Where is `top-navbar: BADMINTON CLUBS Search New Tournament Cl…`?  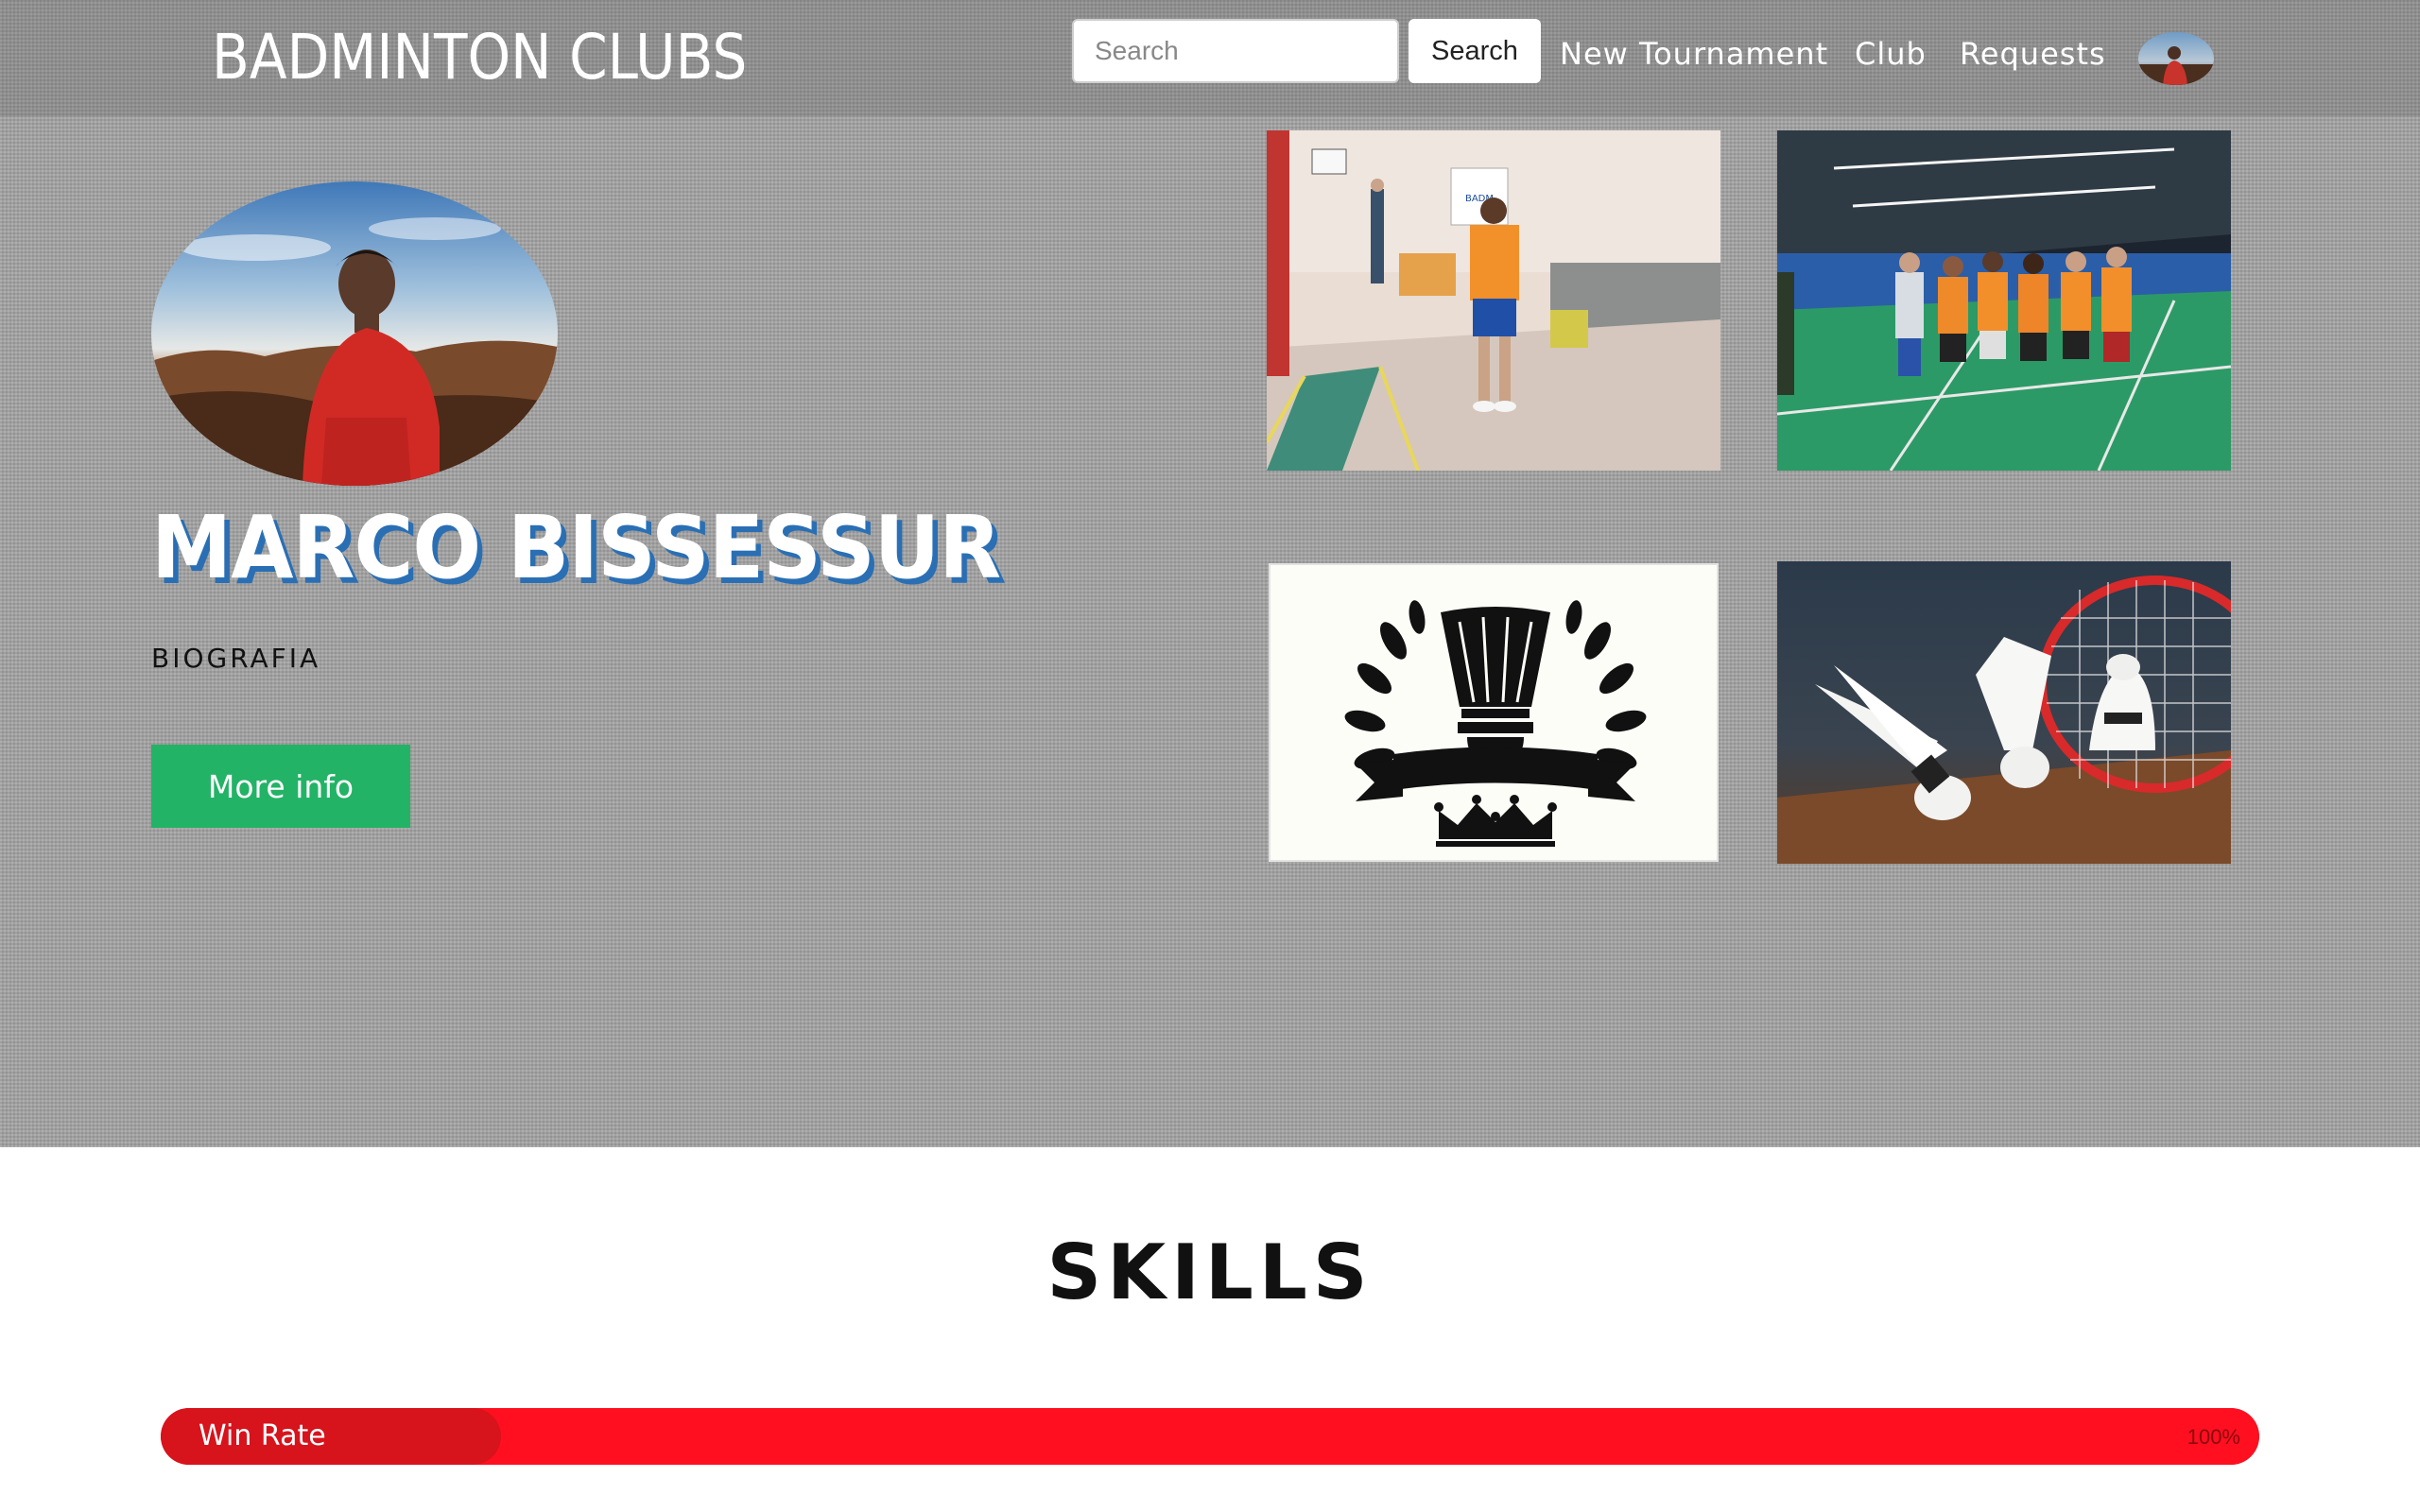
top-navbar: BADMINTON CLUBS Search New Tournament Cl… is located at coordinates (1210, 58).